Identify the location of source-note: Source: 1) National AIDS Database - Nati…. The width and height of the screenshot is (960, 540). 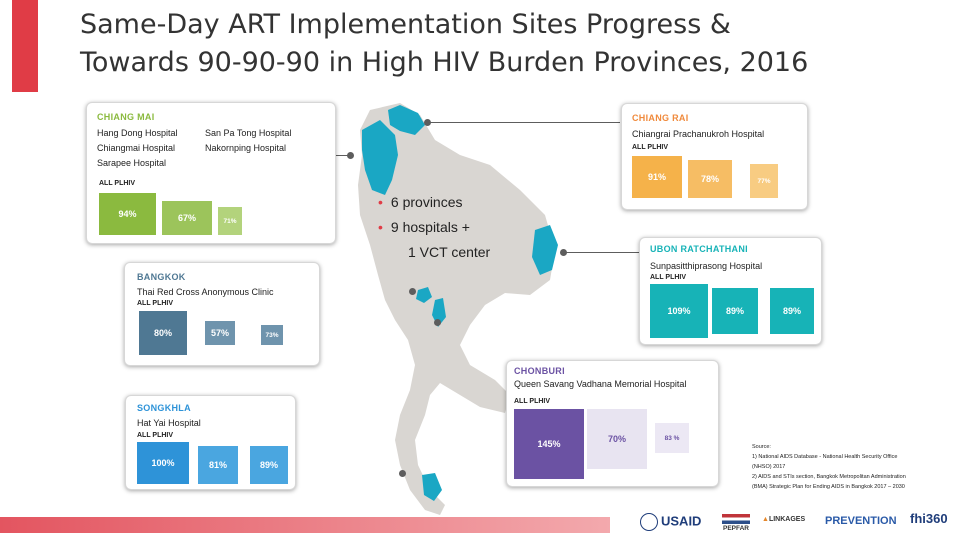
(829, 467).